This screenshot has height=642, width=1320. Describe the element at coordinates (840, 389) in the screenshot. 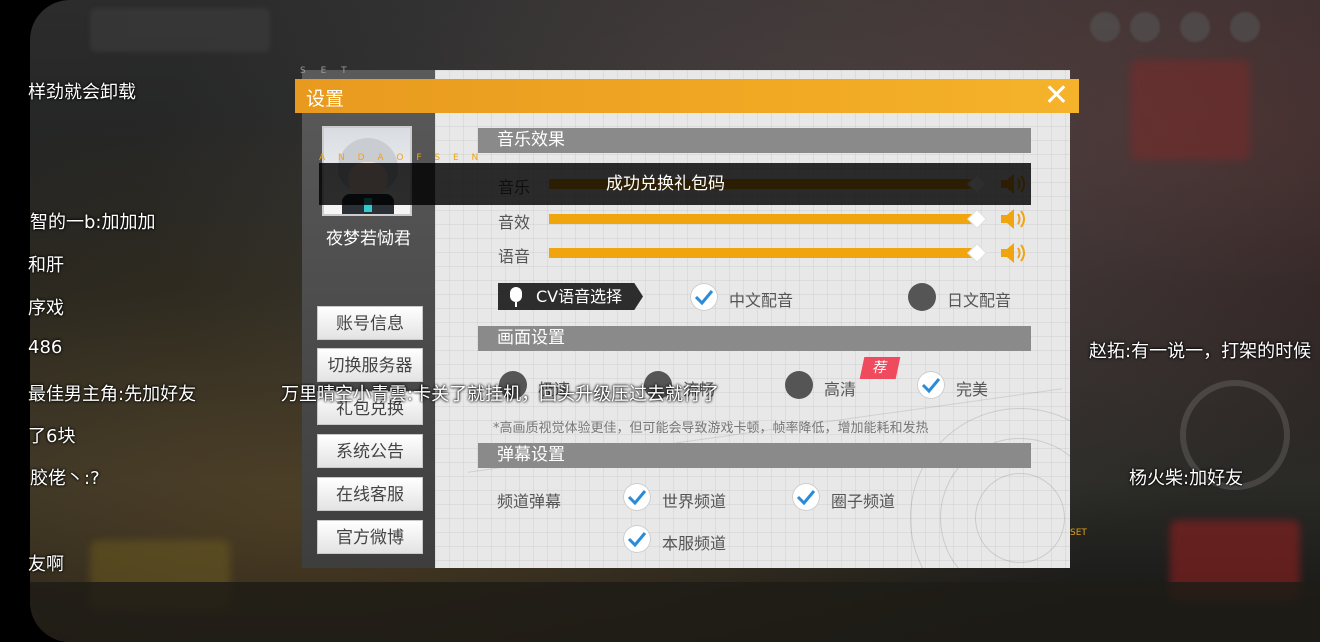

I see `quality-hd-label: 高清` at that location.